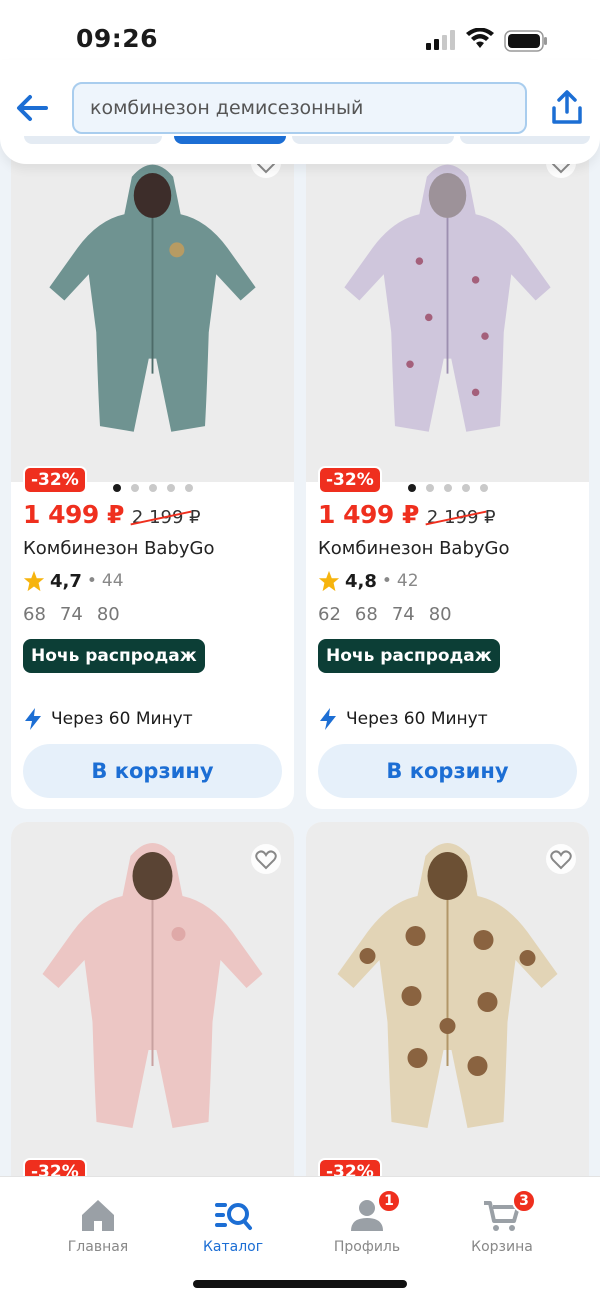  What do you see at coordinates (32, 108) in the screenshot?
I see `back-arrow-icon` at bounding box center [32, 108].